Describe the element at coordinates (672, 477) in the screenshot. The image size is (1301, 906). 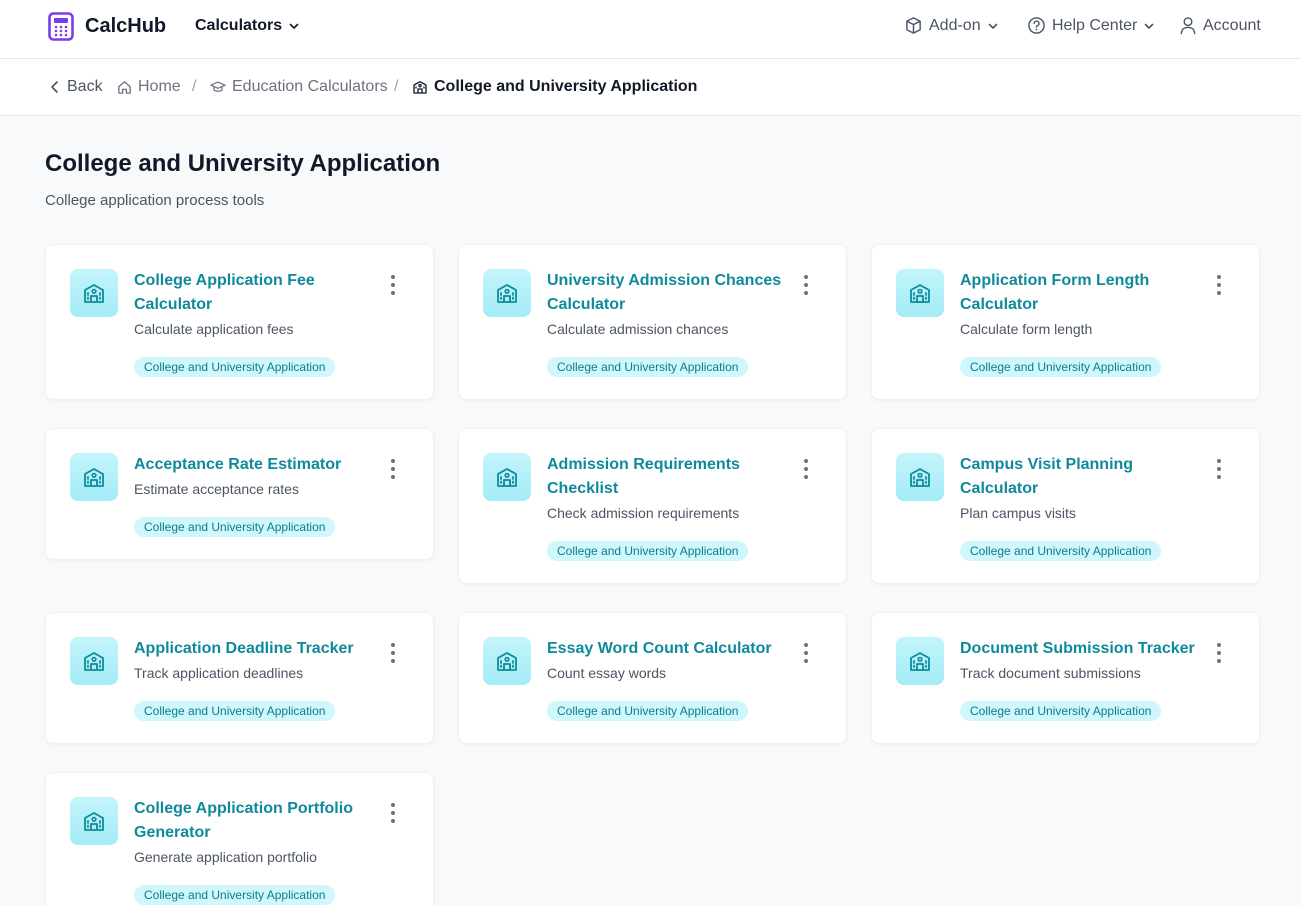
I see `card-title: Admission Requirements Checklist` at that location.